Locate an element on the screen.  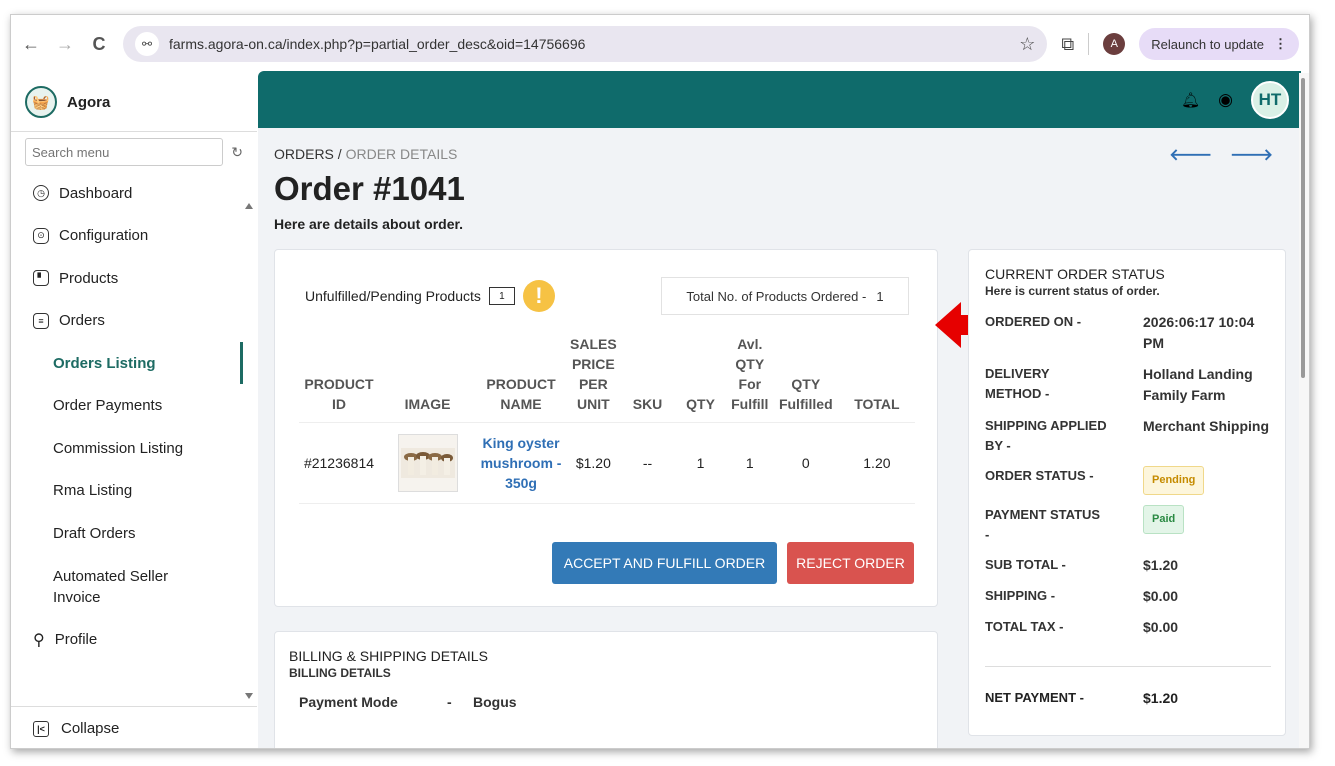
product-thumbnail is located at coordinates (427, 463).